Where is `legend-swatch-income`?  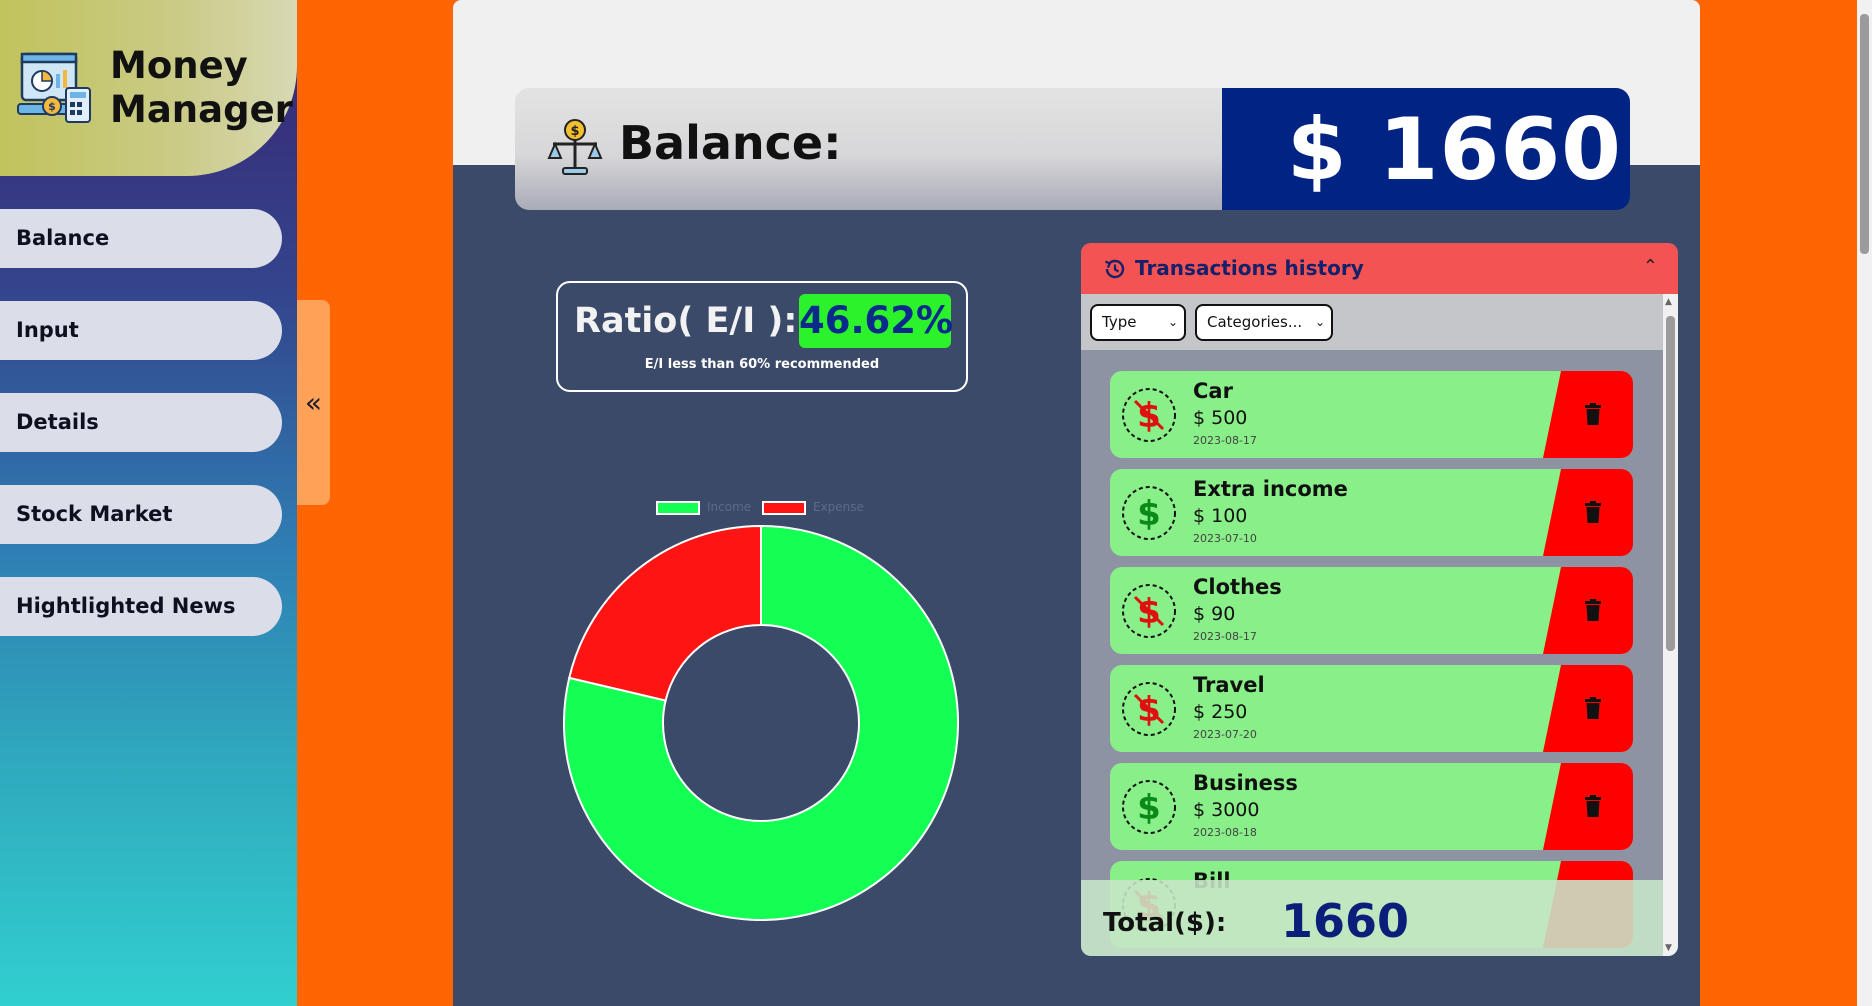 legend-swatch-income is located at coordinates (678, 508).